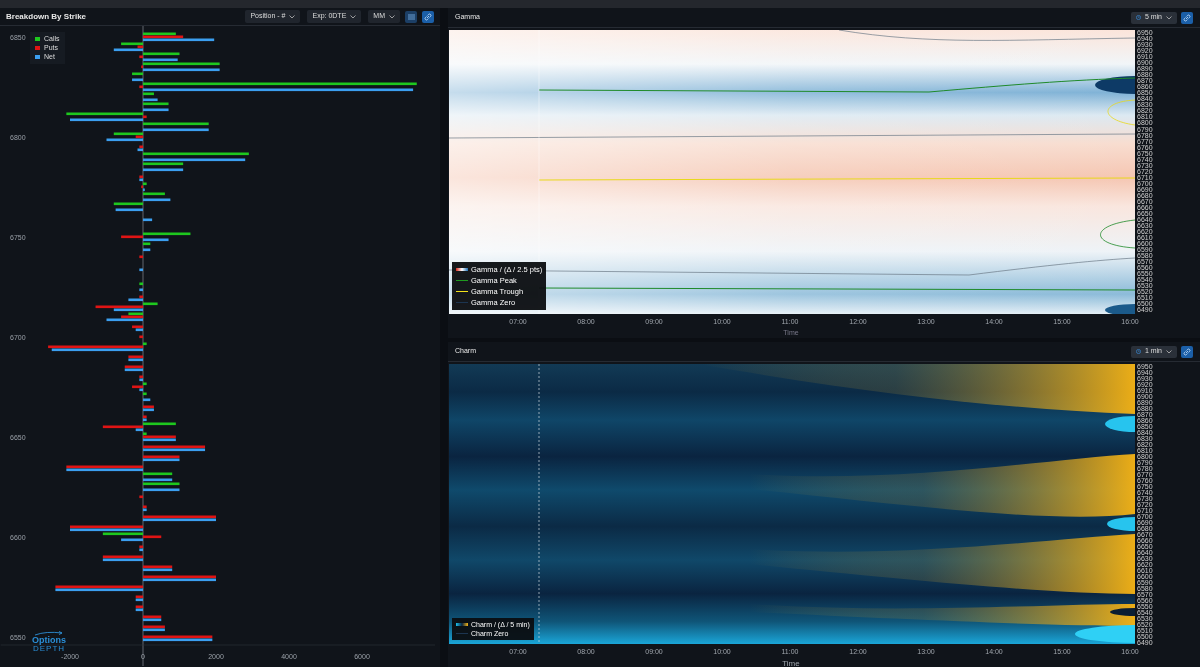 The image size is (1200, 667). I want to click on panel-title: Breakdown By Strike, so click(46, 16).